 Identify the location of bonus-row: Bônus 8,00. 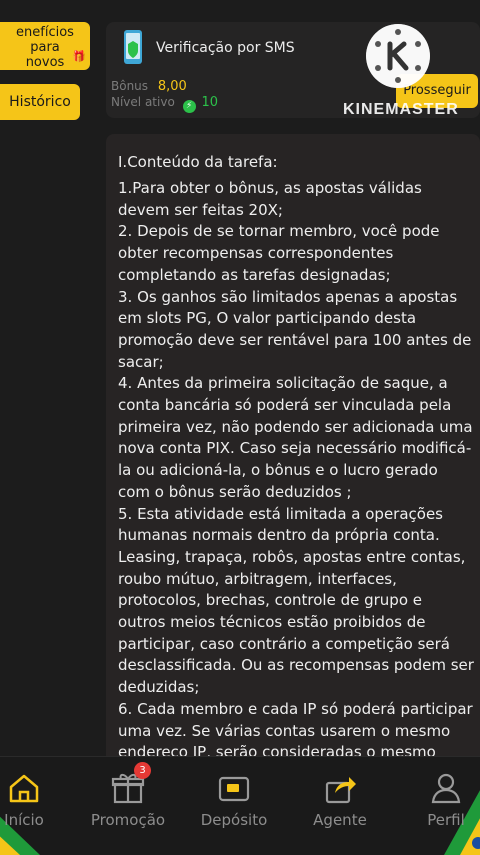
(149, 86).